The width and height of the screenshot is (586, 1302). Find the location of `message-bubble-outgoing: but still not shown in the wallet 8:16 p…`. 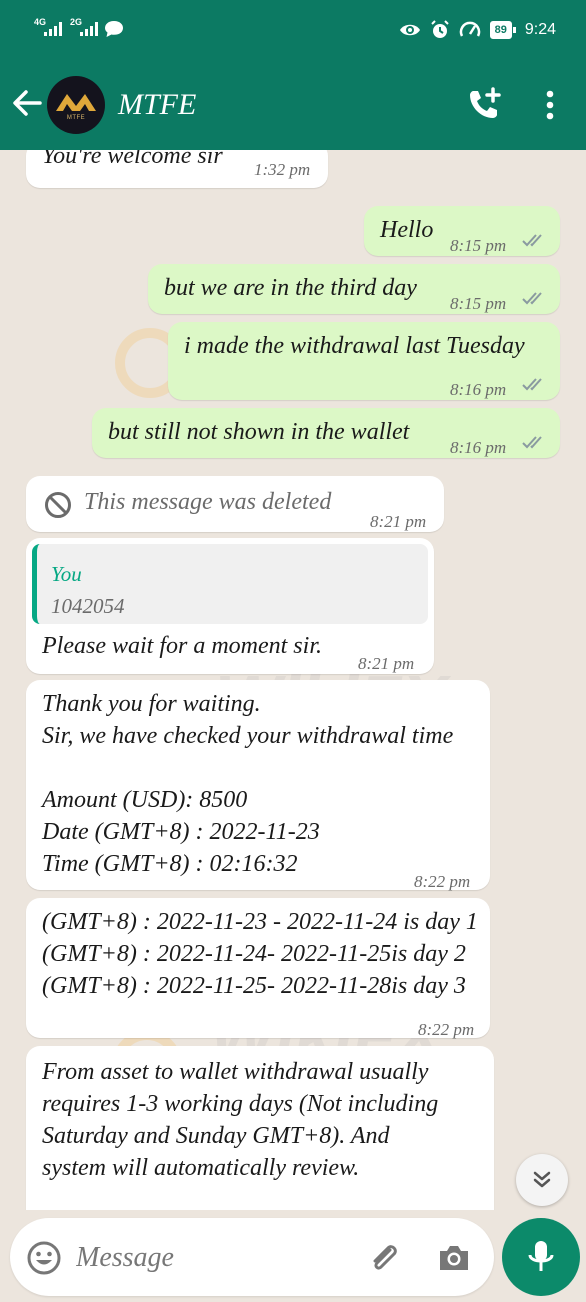

message-bubble-outgoing: but still not shown in the wallet 8:16 p… is located at coordinates (326, 433).